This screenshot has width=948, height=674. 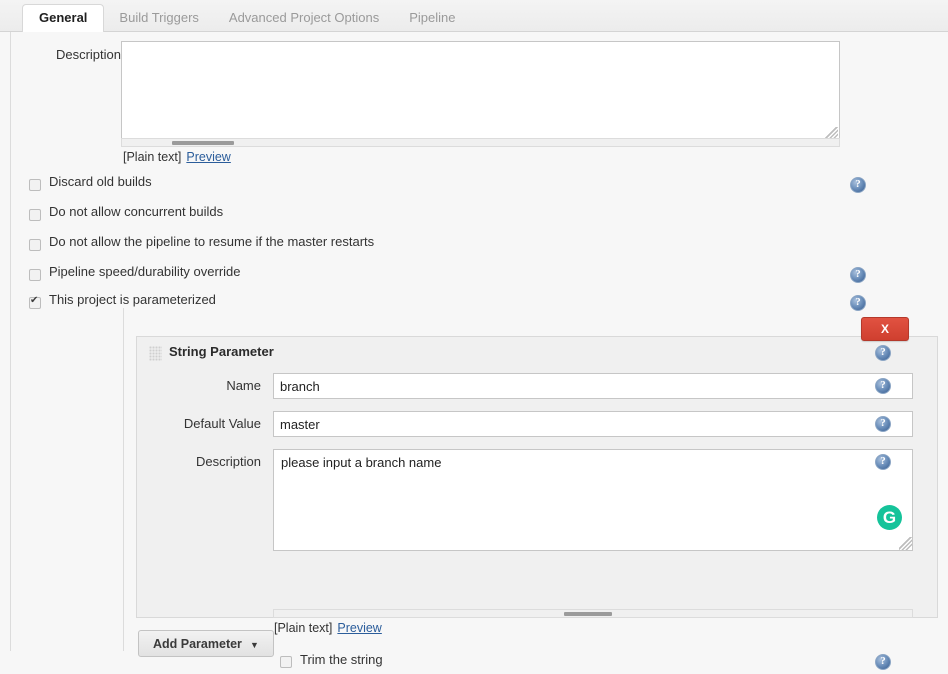 I want to click on description-label: Description, so click(x=88, y=54).